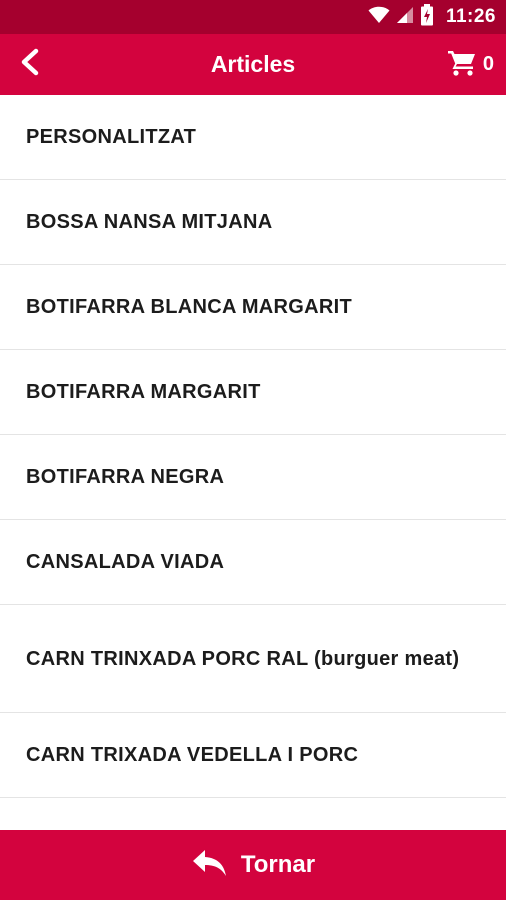 This screenshot has width=506, height=900. I want to click on status-bar: 11:26, so click(253, 17).